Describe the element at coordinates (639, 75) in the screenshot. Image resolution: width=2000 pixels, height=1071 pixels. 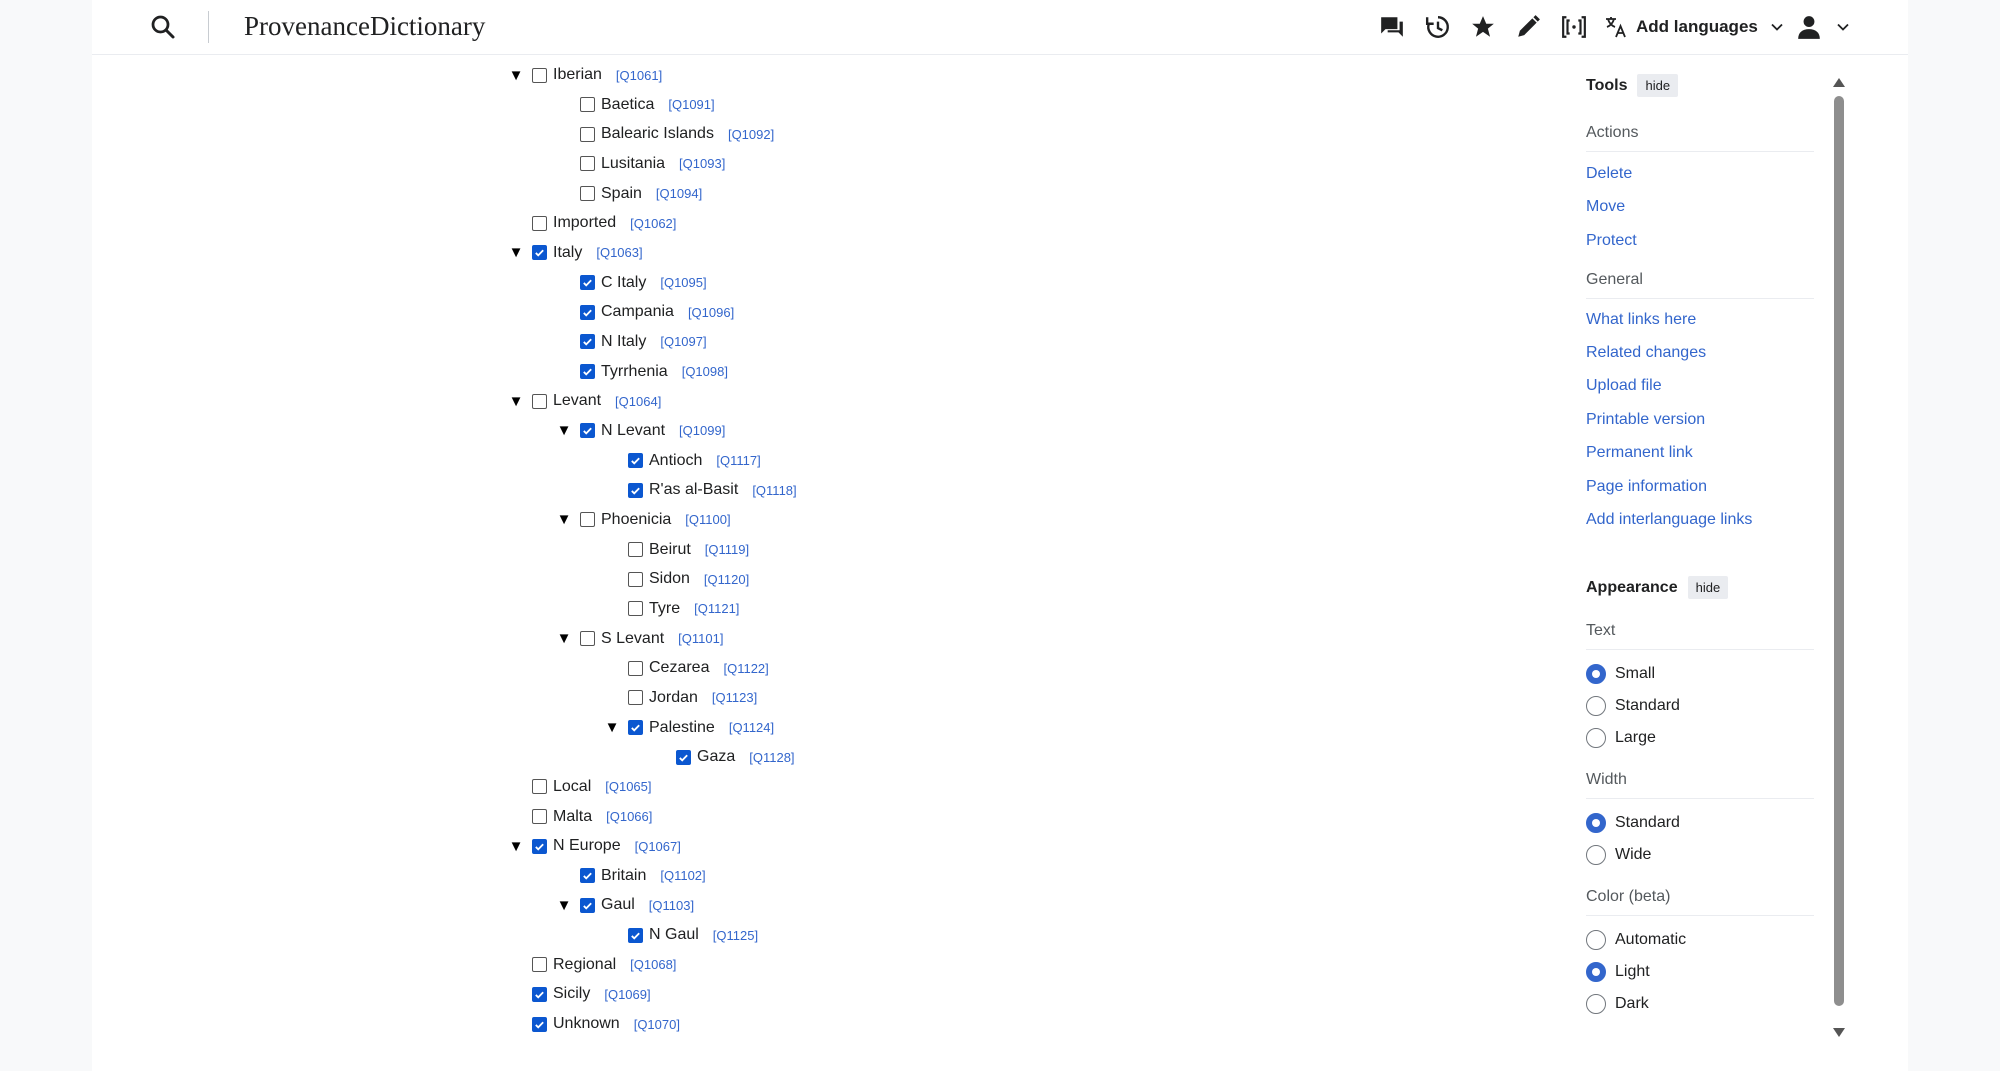
I see `tree-node-qid-link: [Q1061]` at that location.